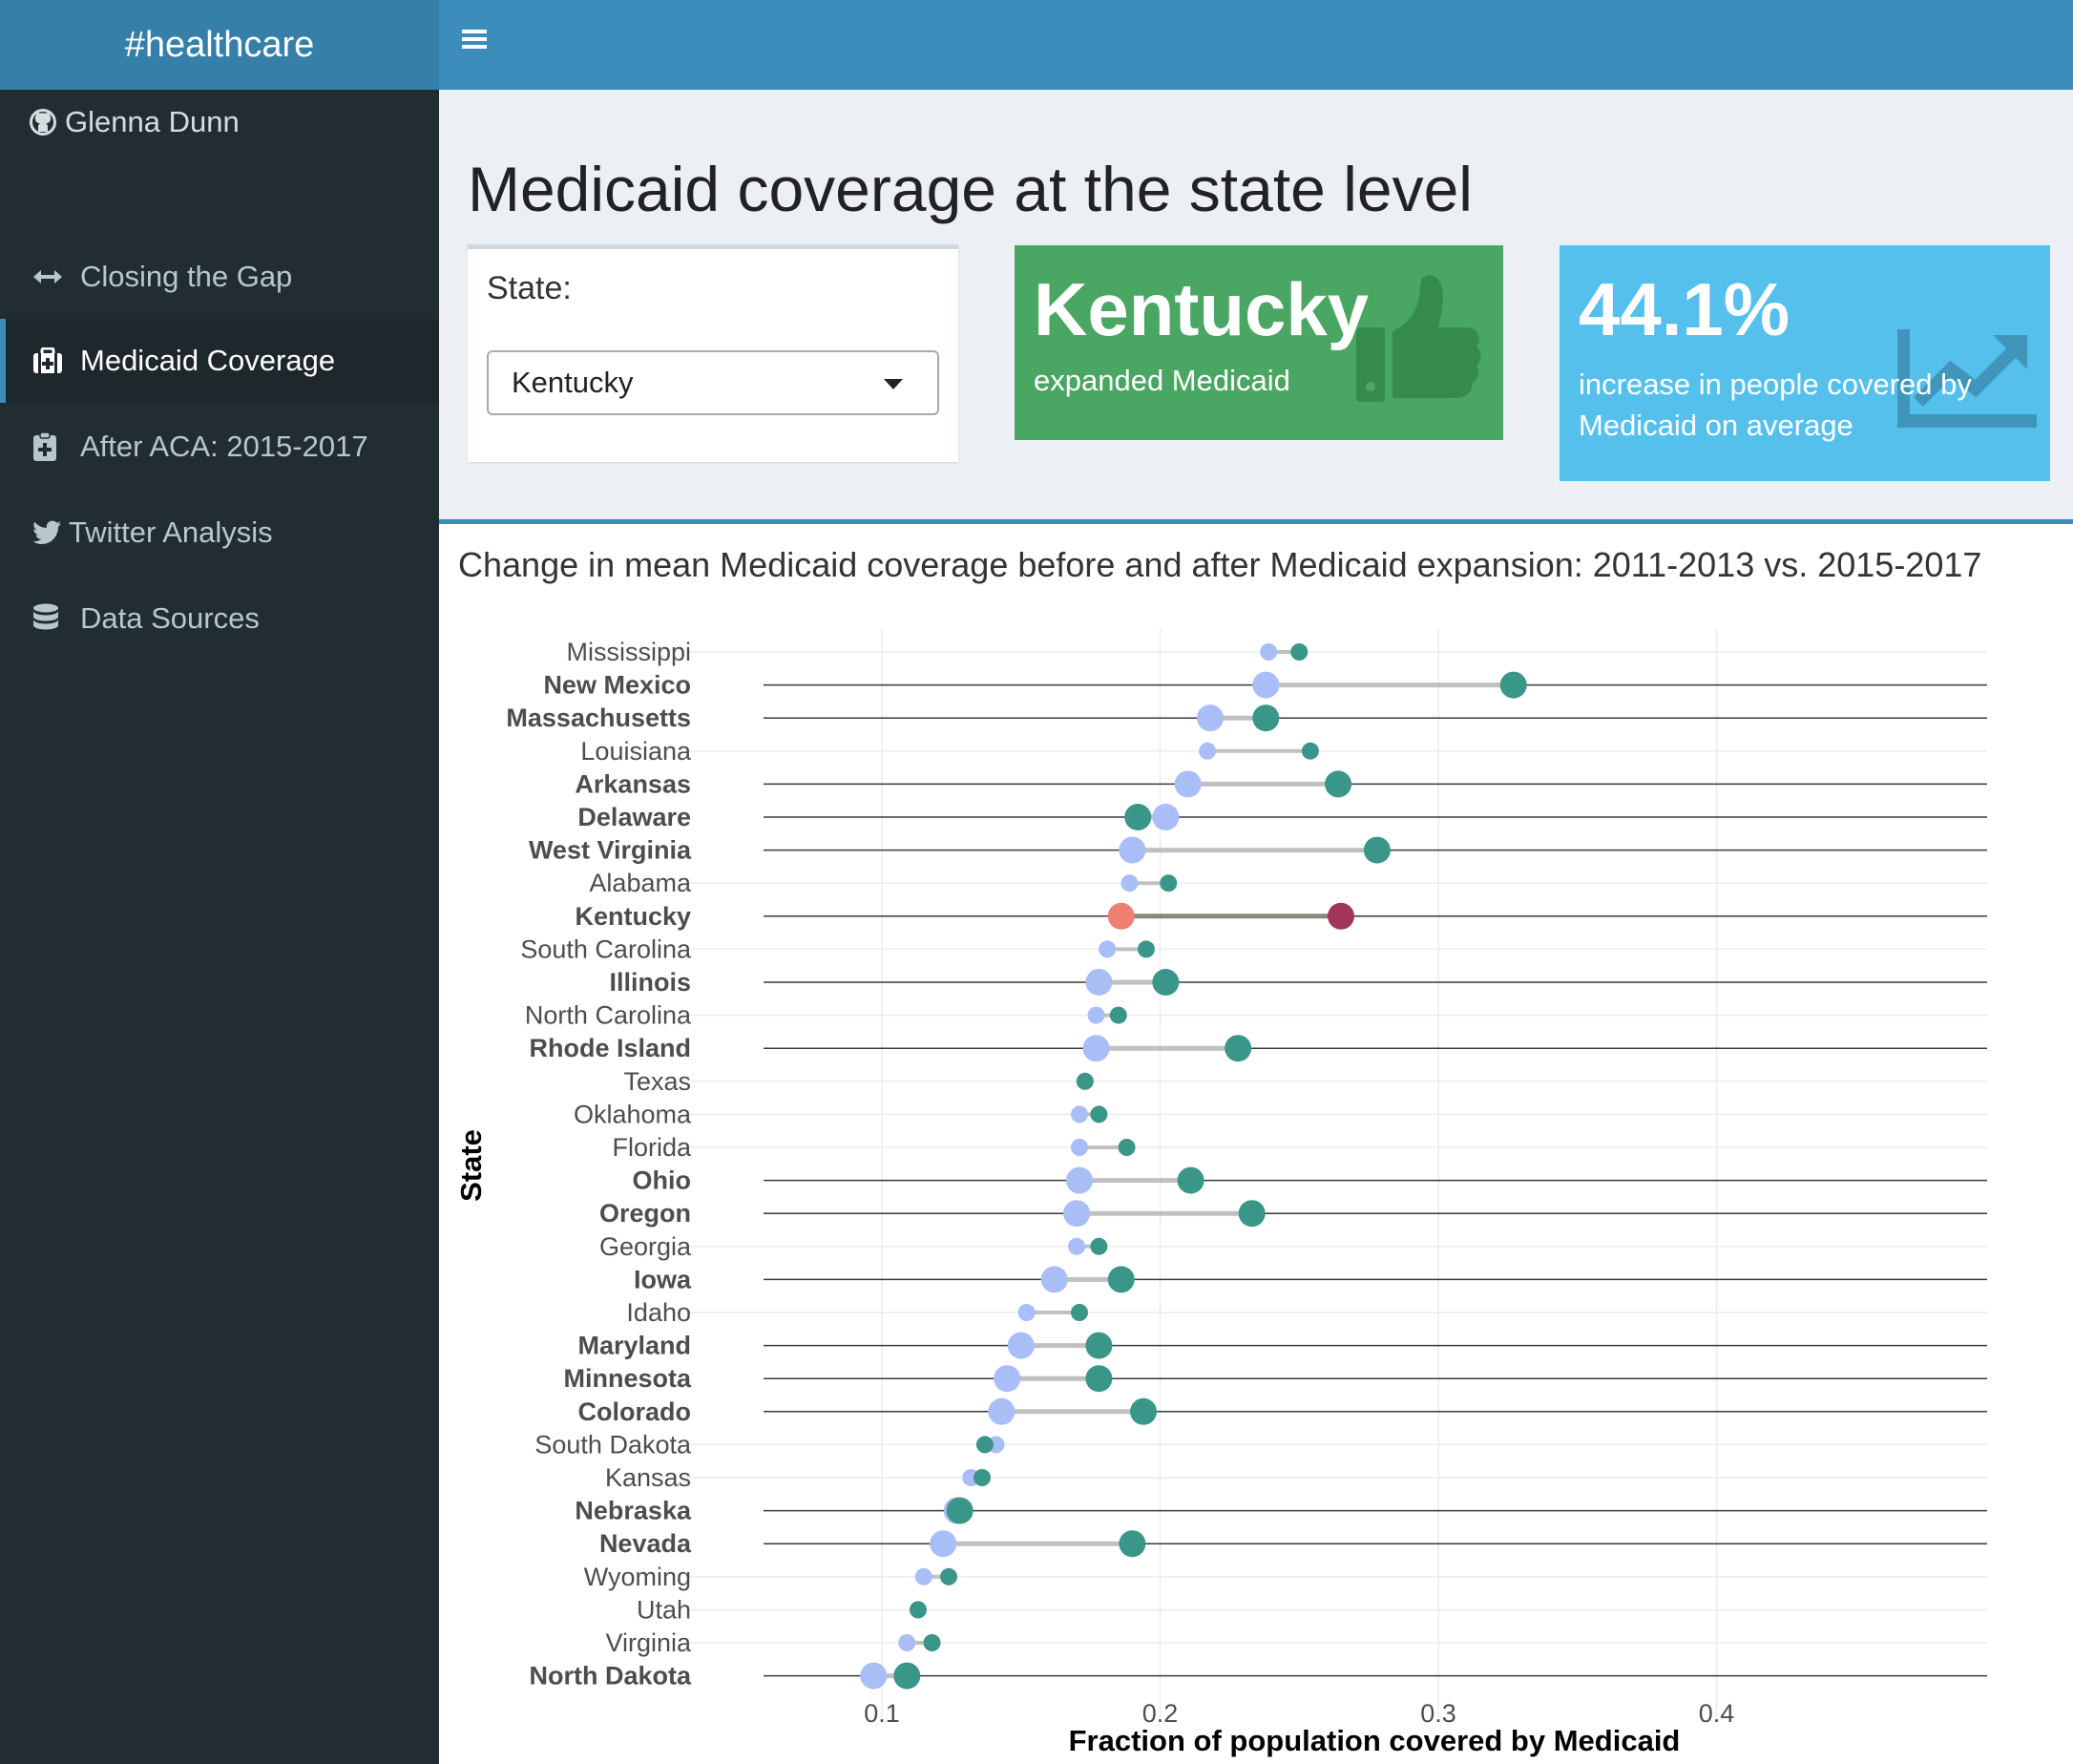  I want to click on sidebar-item-label: Medicaid Coverage, so click(208, 361).